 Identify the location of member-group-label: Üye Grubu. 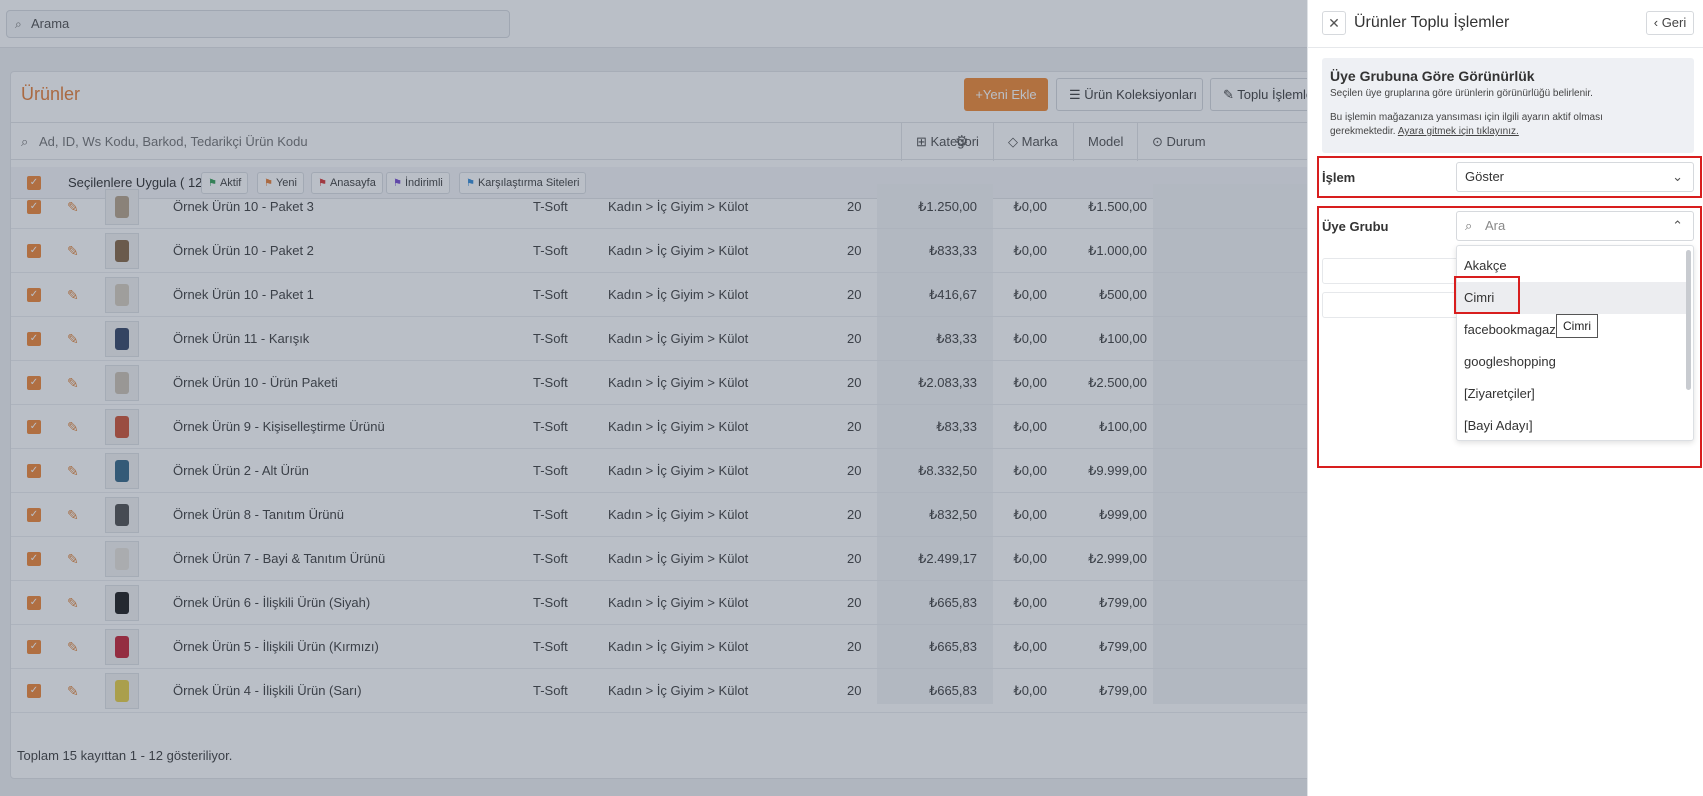
(1355, 226).